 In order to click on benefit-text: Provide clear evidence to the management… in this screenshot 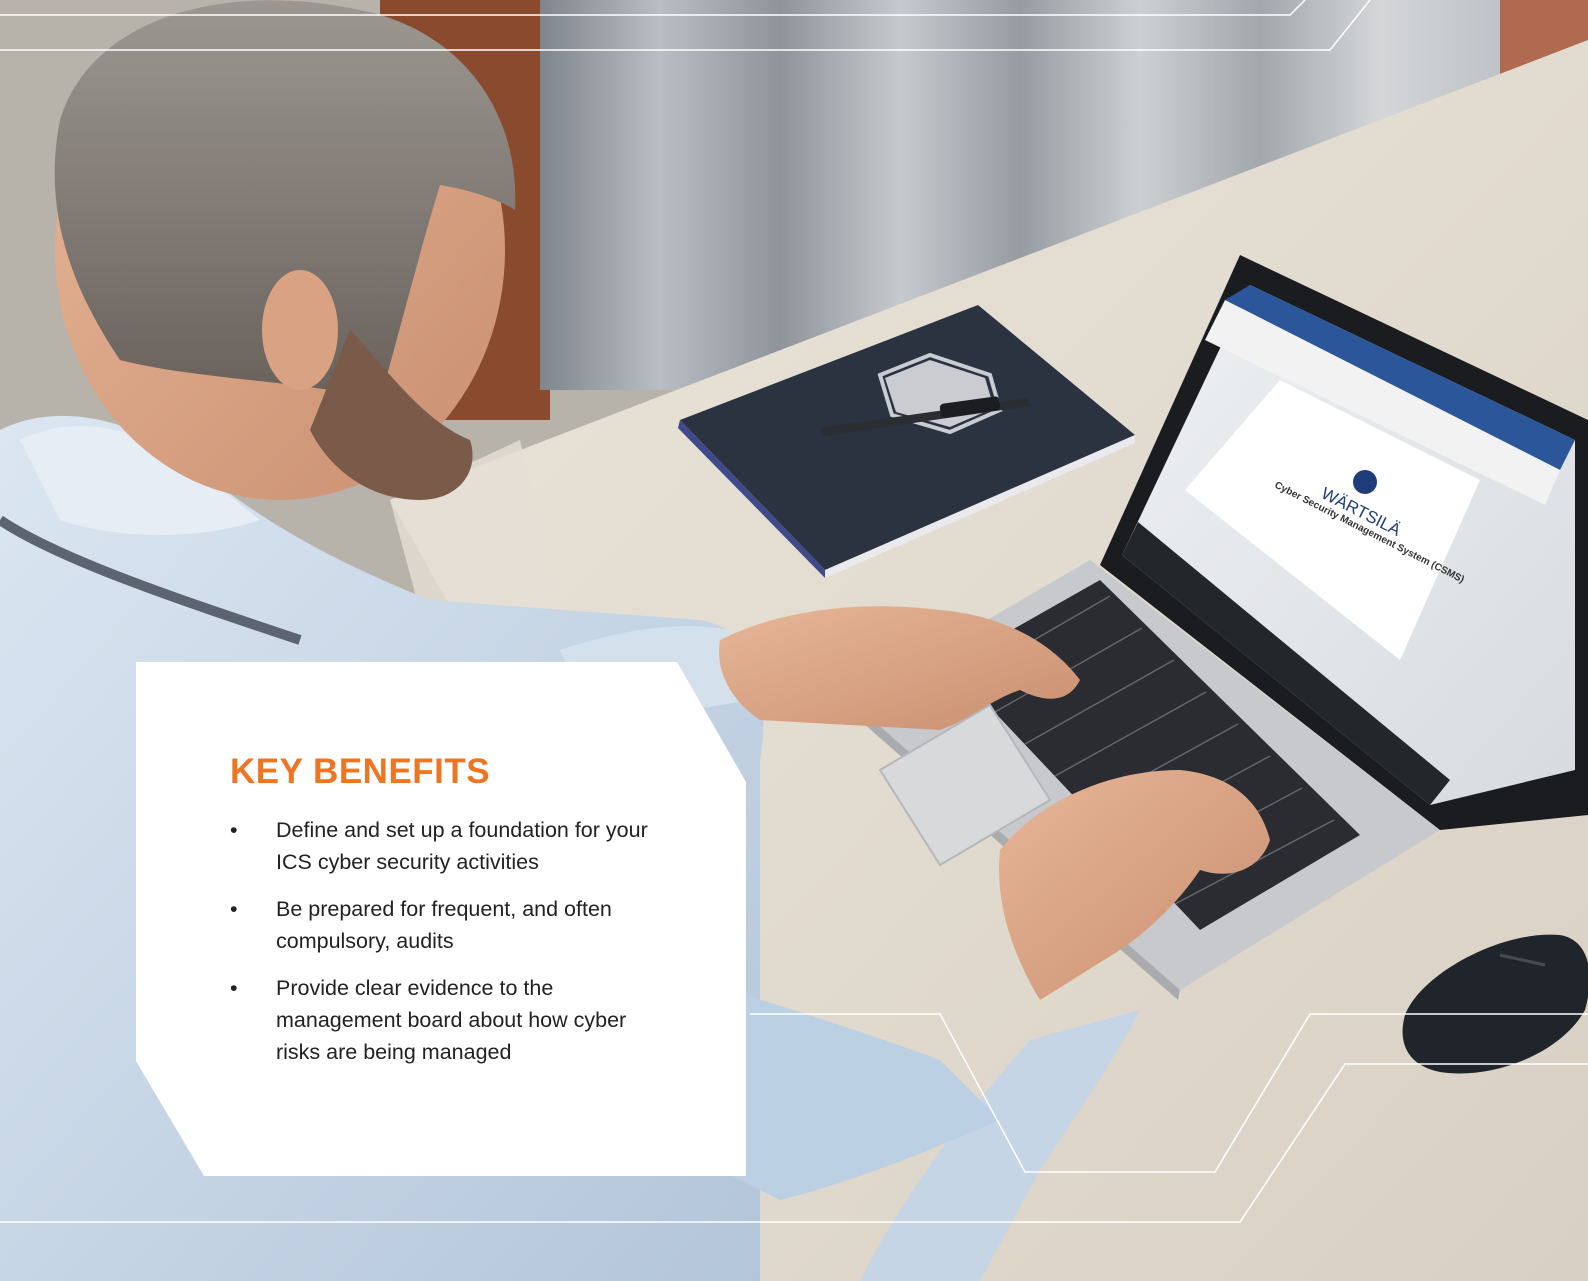, I will do `click(451, 1020)`.